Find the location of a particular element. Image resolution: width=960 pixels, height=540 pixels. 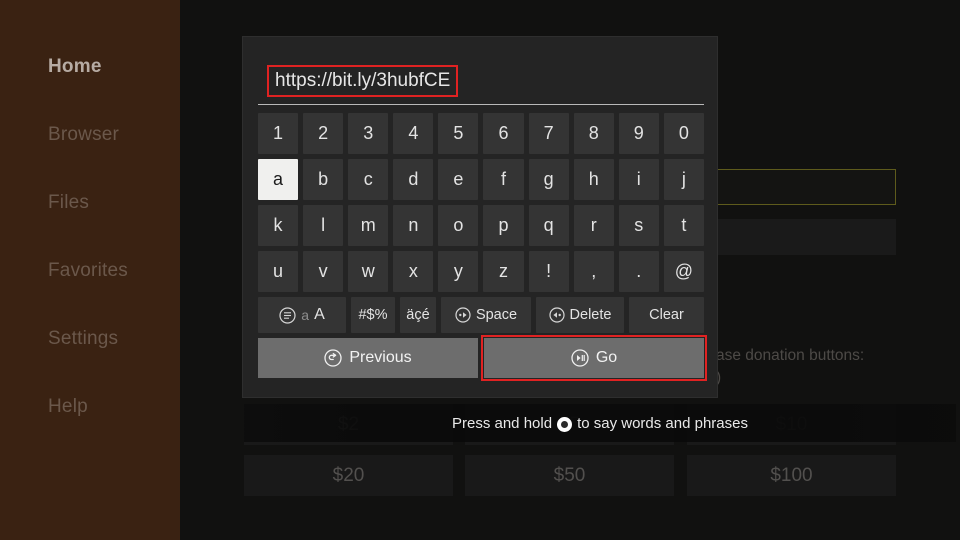

case-toggle-button: aA is located at coordinates (302, 315).